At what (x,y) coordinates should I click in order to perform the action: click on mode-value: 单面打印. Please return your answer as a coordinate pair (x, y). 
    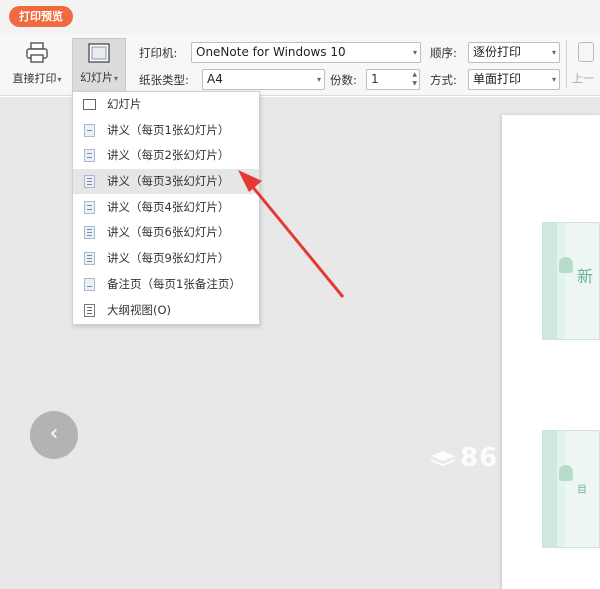
    Looking at the image, I should click on (497, 79).